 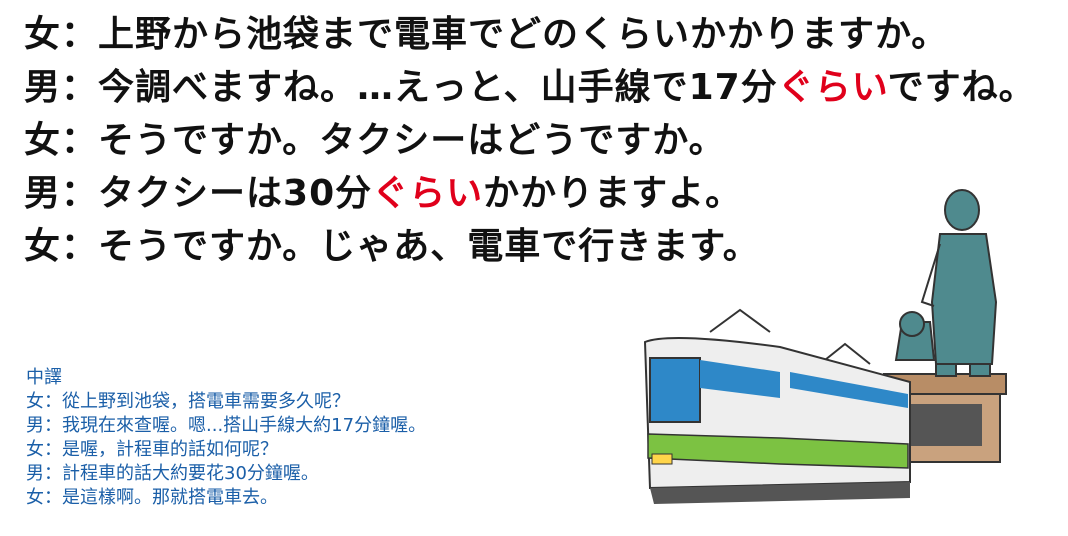 I want to click on translation-line: 女：從上野到池袋，搭電車需要多久呢？, so click(x=188, y=401).